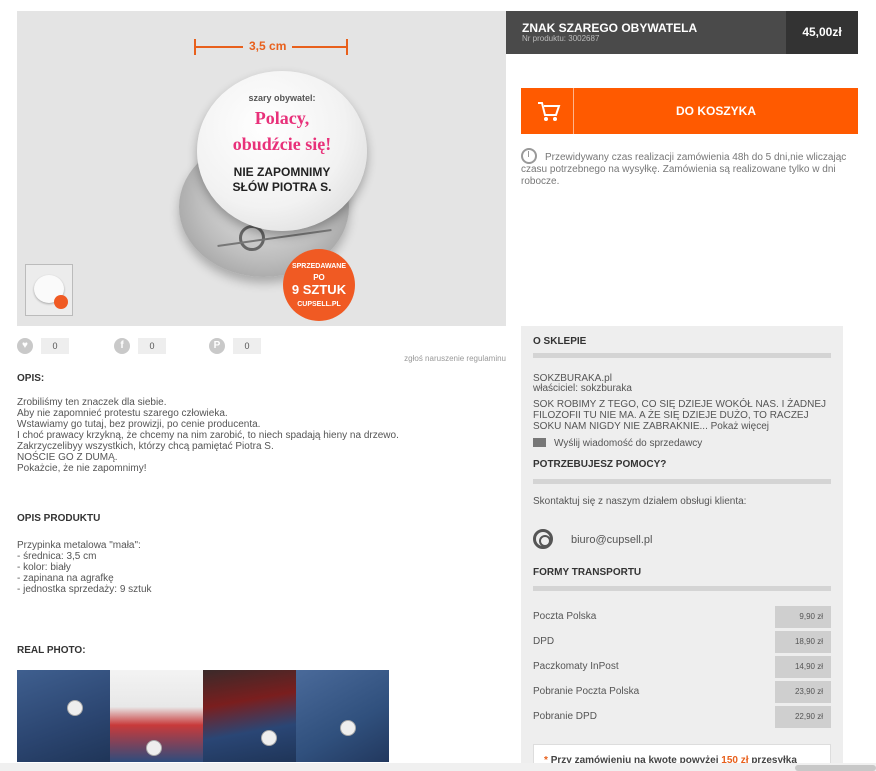 Image resolution: width=876 pixels, height=771 pixels. I want to click on shipping-price: 23,90 zł, so click(803, 692).